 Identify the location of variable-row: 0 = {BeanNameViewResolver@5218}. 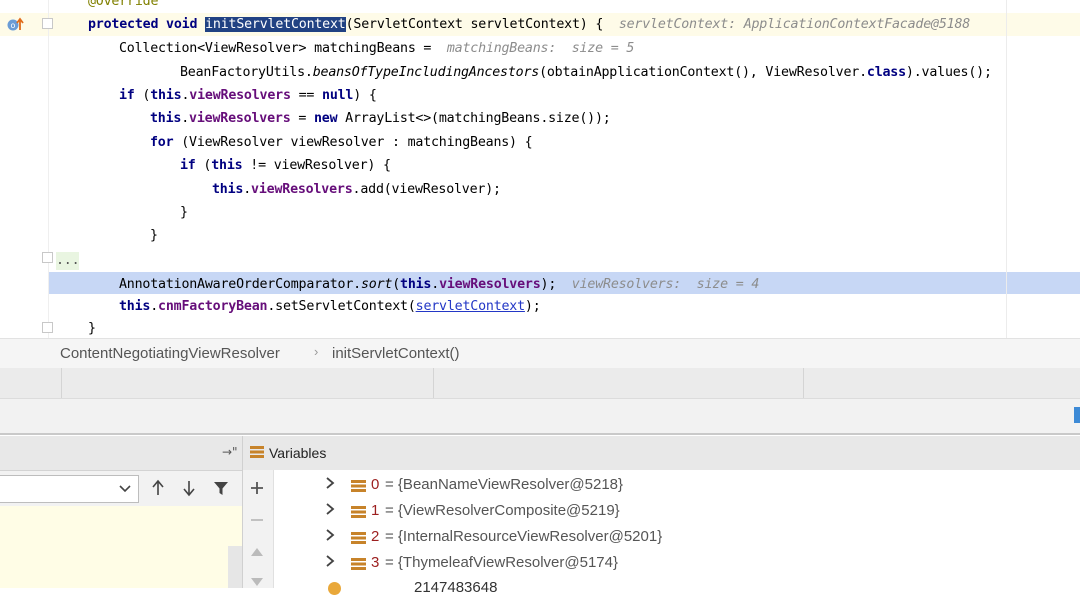
(677, 486).